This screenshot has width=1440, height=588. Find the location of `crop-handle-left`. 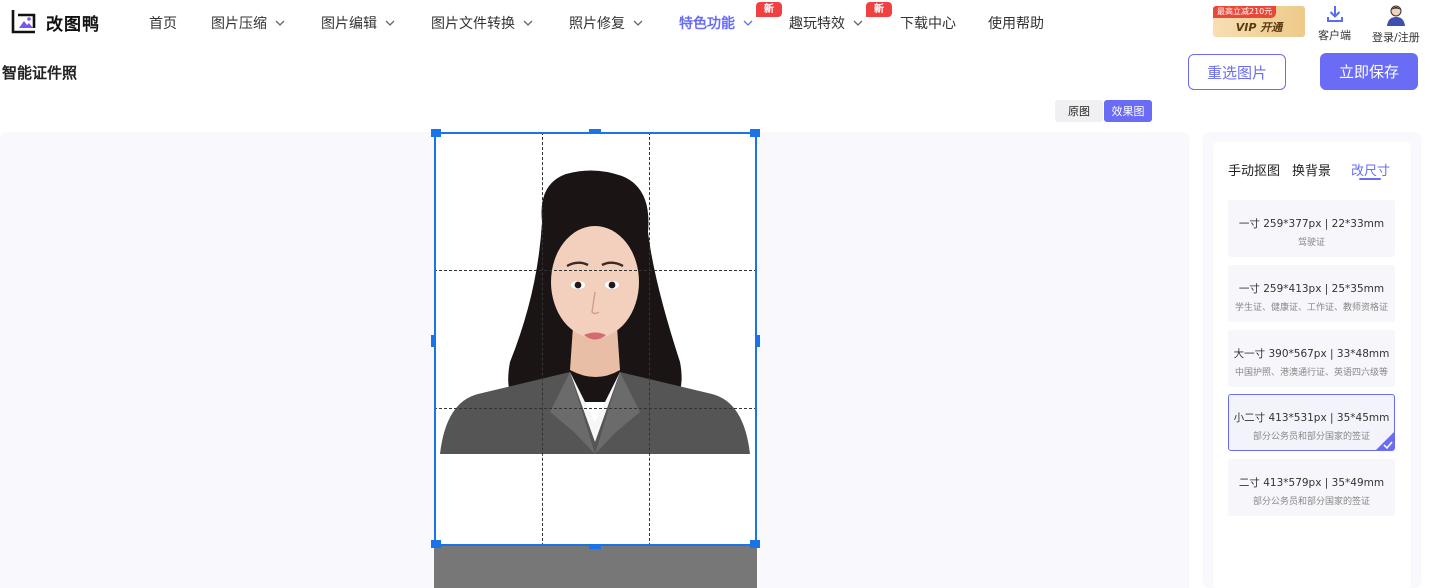

crop-handle-left is located at coordinates (433, 341).